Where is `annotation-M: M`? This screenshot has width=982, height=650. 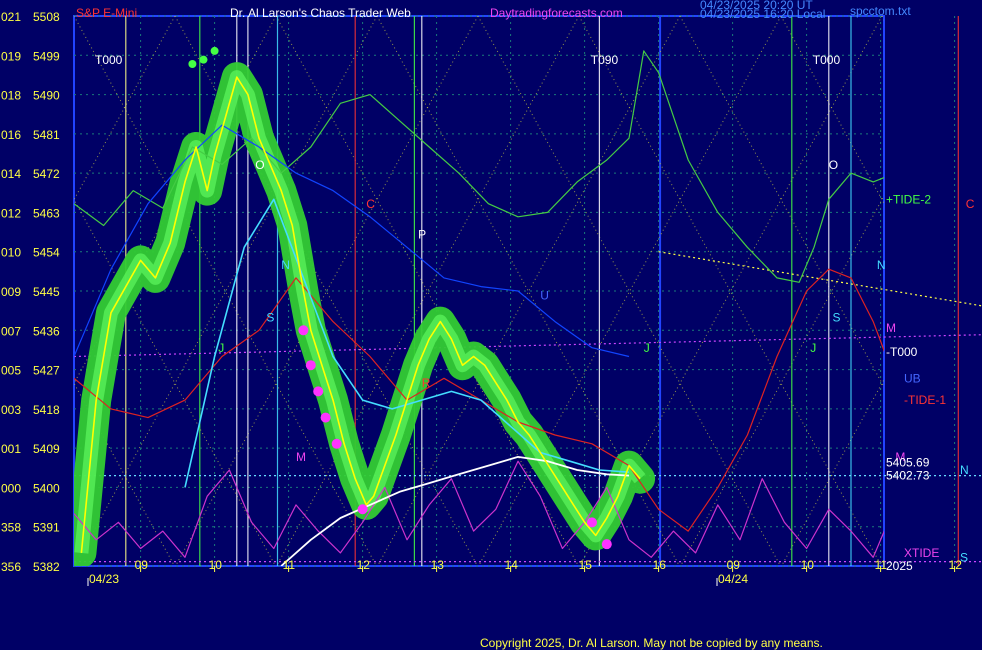 annotation-M: M is located at coordinates (301, 457).